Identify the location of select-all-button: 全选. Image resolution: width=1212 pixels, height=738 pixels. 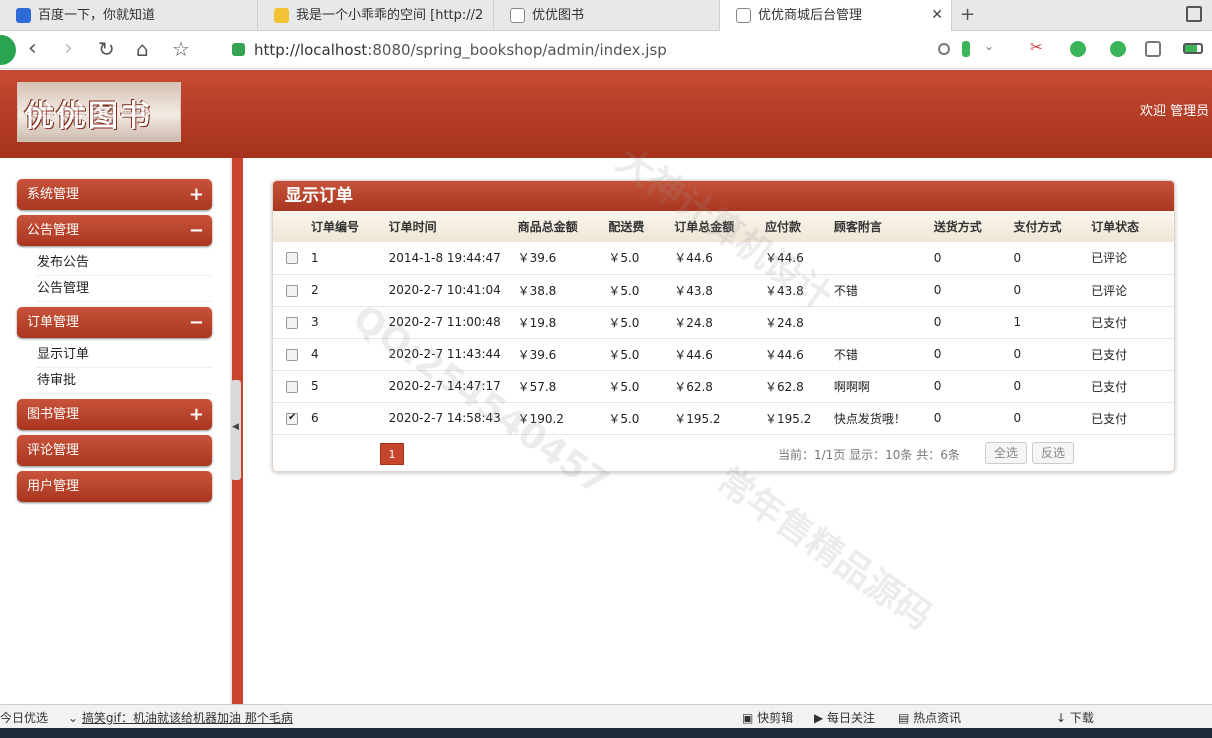
(1006, 452).